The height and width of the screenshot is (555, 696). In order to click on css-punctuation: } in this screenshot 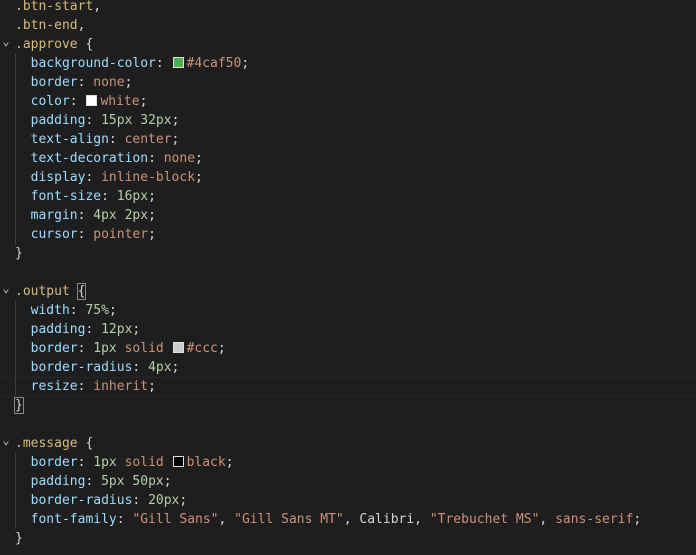, I will do `click(19, 538)`.